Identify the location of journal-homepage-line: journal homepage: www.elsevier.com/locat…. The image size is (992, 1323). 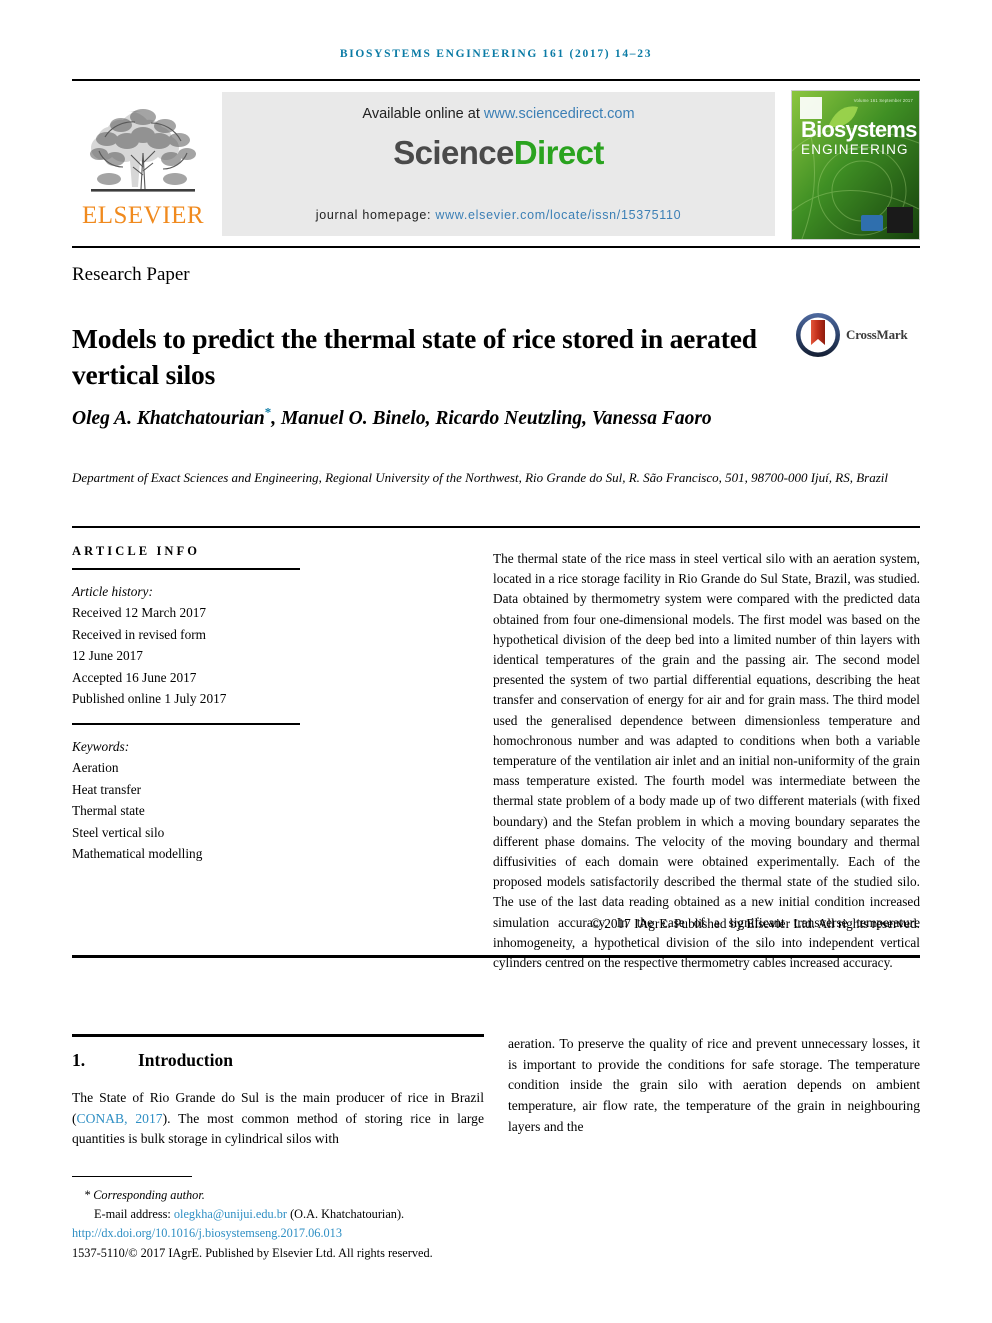
(499, 215).